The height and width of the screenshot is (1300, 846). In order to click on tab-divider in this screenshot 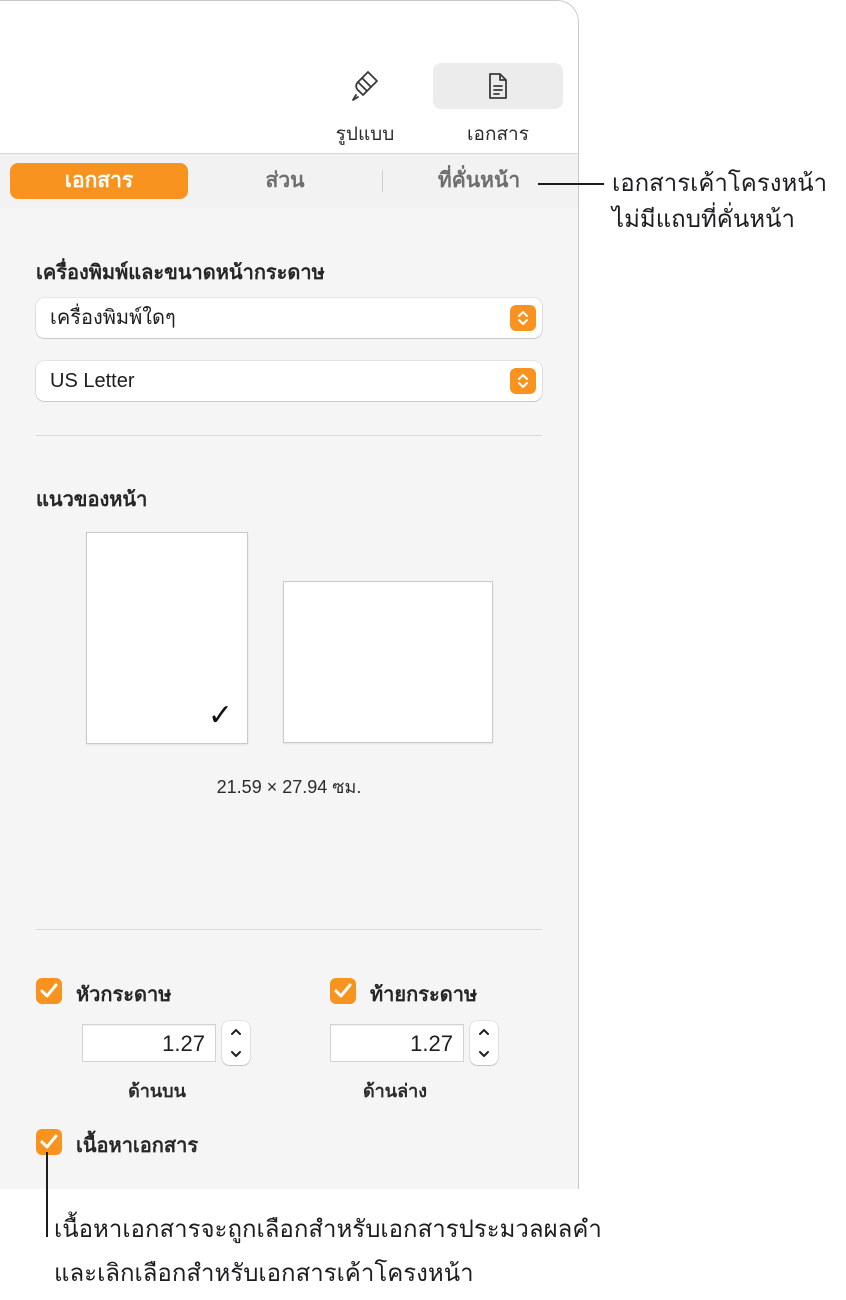, I will do `click(382, 181)`.